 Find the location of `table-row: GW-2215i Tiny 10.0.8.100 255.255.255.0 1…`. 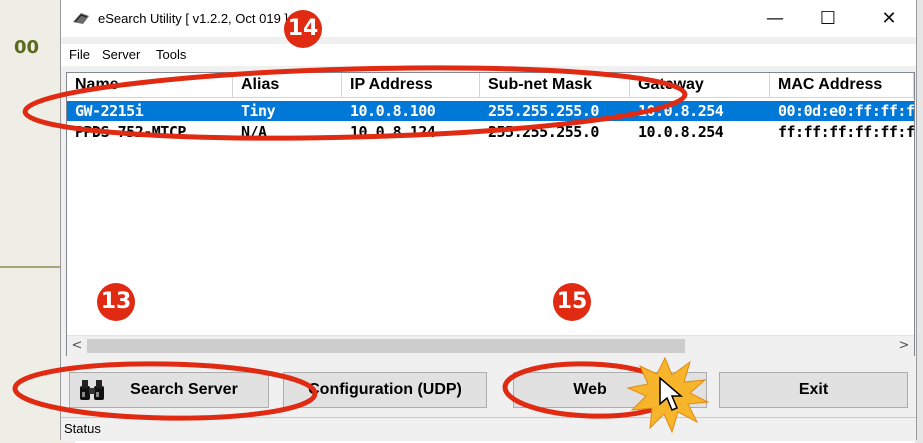

table-row: GW-2215i Tiny 10.0.8.100 255.255.255.0 1… is located at coordinates (490, 111).